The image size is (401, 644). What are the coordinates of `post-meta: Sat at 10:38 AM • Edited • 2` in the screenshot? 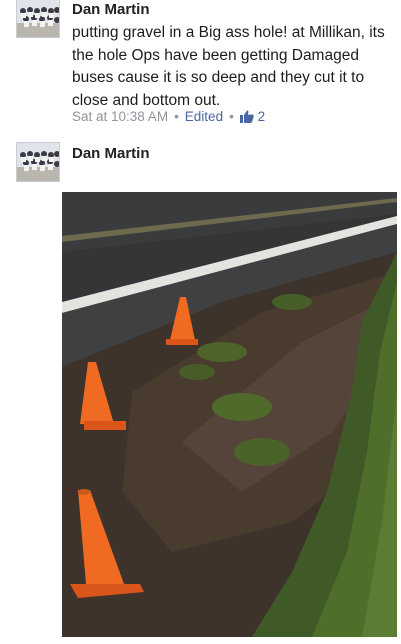 It's located at (168, 117).